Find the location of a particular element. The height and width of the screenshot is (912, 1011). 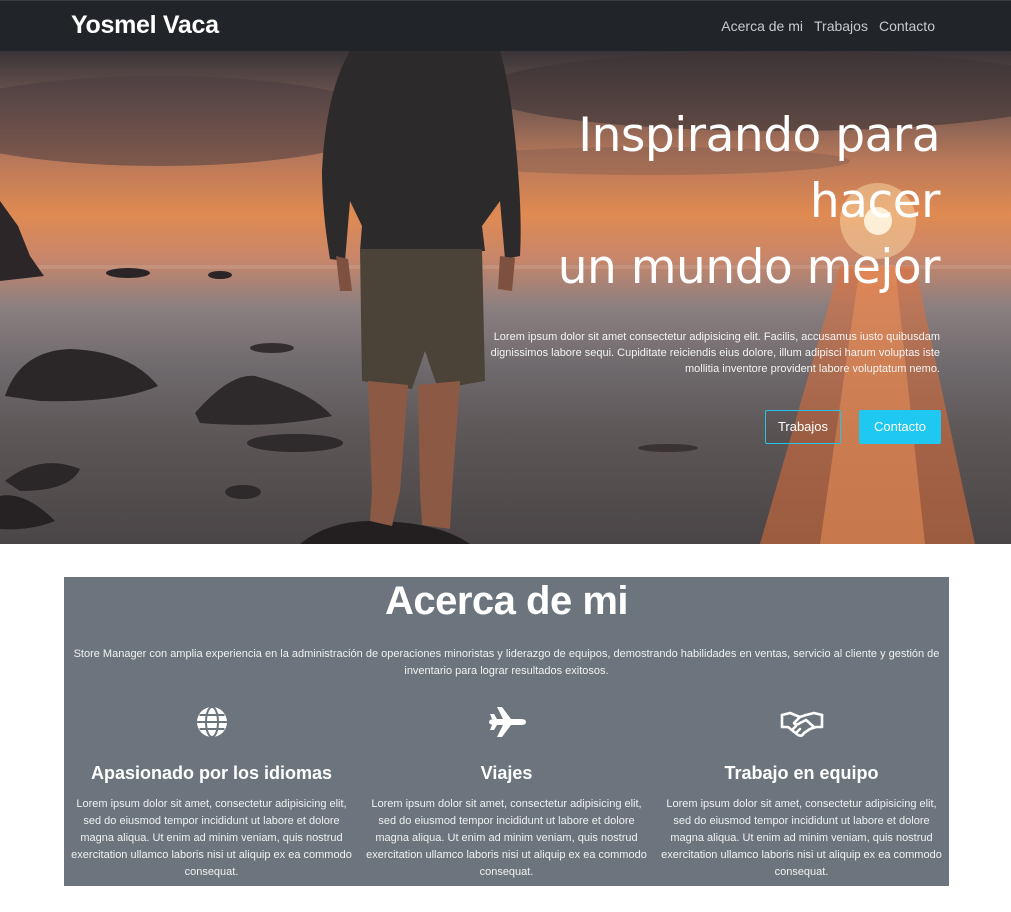

nav-link-contacto: Contacto is located at coordinates (907, 26).